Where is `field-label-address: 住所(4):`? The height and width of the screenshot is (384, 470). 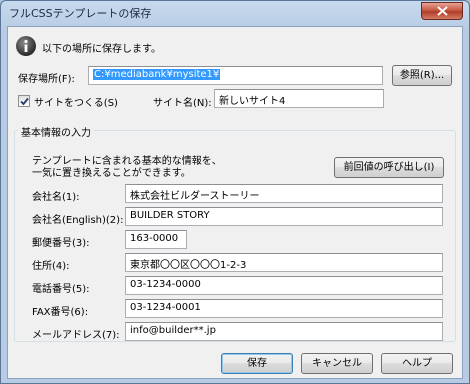
field-label-address: 住所(4): is located at coordinates (51, 266).